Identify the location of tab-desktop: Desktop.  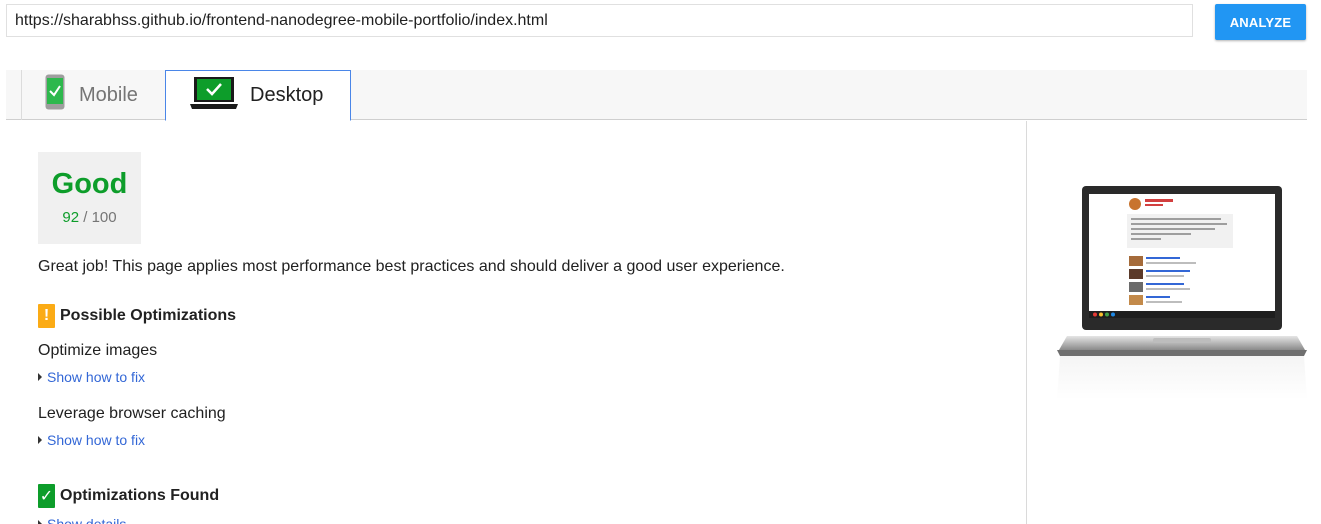
(258, 95).